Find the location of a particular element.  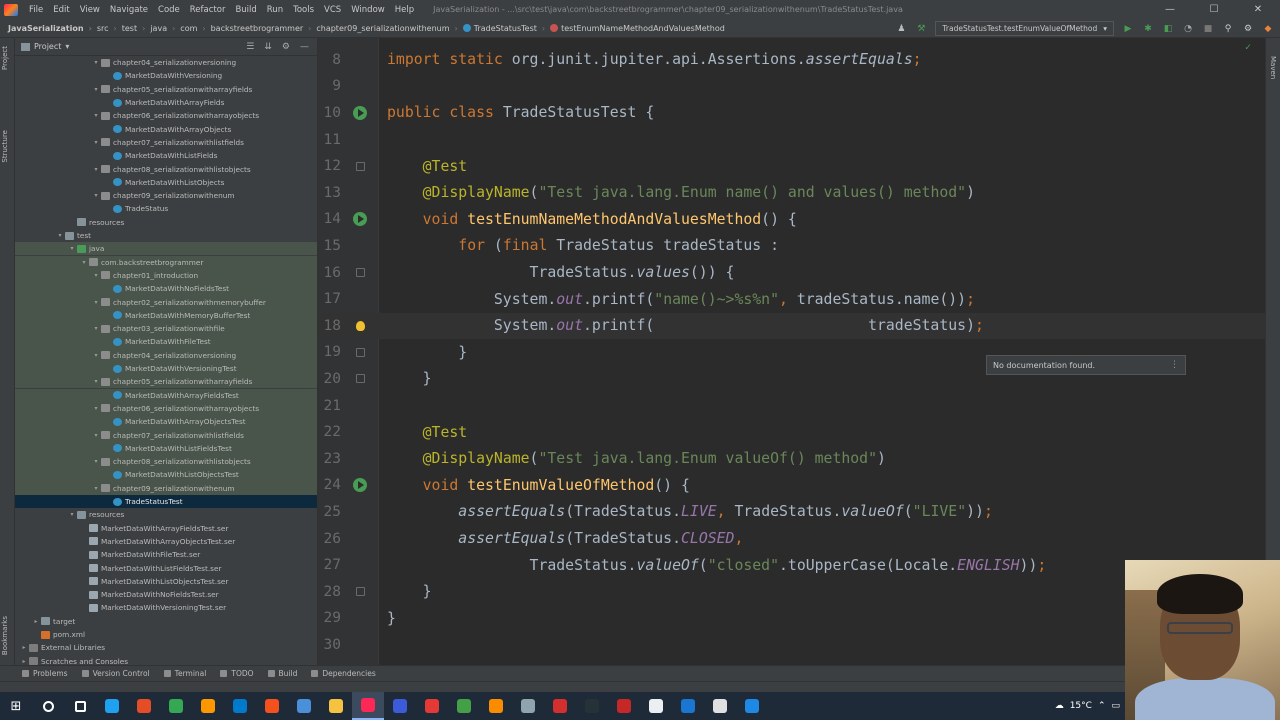

menu-item-edit: Edit is located at coordinates (61, 10).